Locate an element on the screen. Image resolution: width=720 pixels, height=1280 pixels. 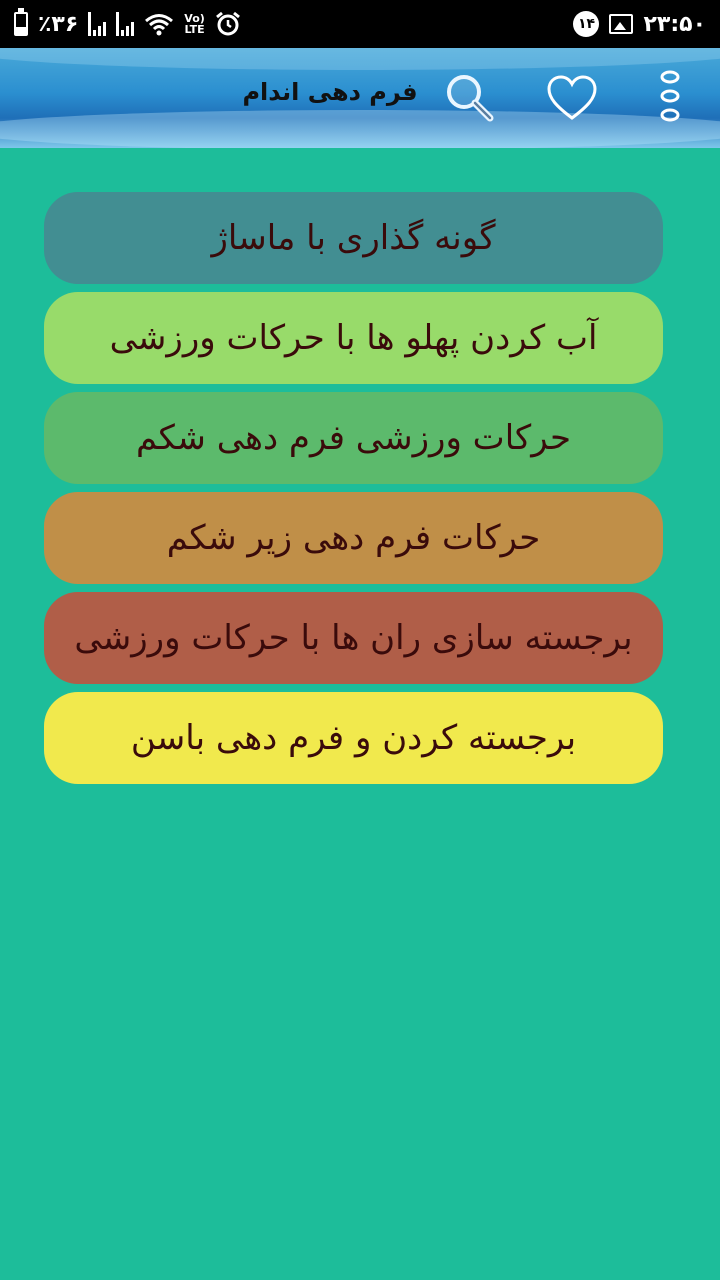
app-title: فرم دهی اندام is located at coordinates (330, 92).